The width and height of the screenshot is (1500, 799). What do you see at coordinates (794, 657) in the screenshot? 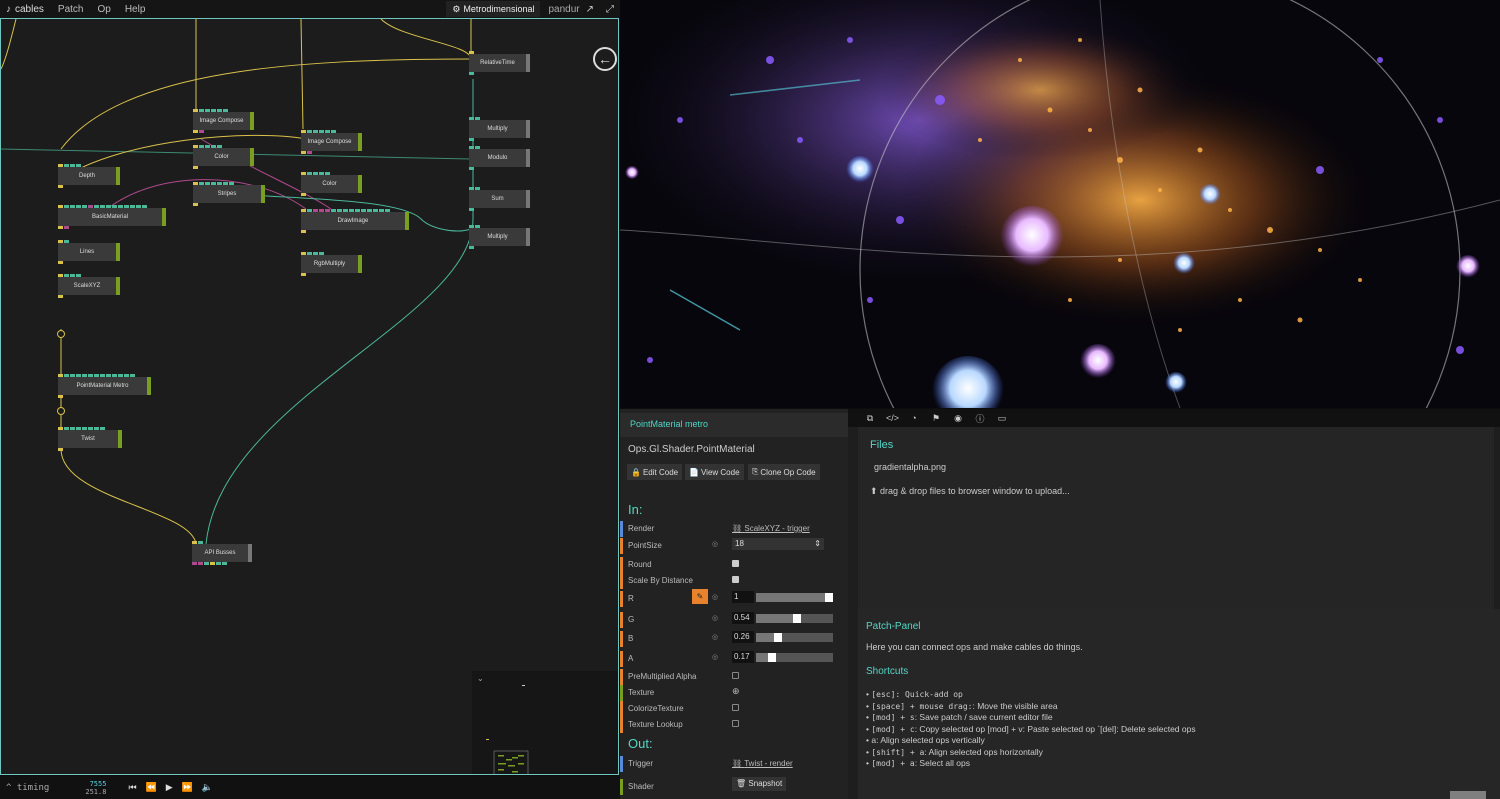
I see `a-slider` at bounding box center [794, 657].